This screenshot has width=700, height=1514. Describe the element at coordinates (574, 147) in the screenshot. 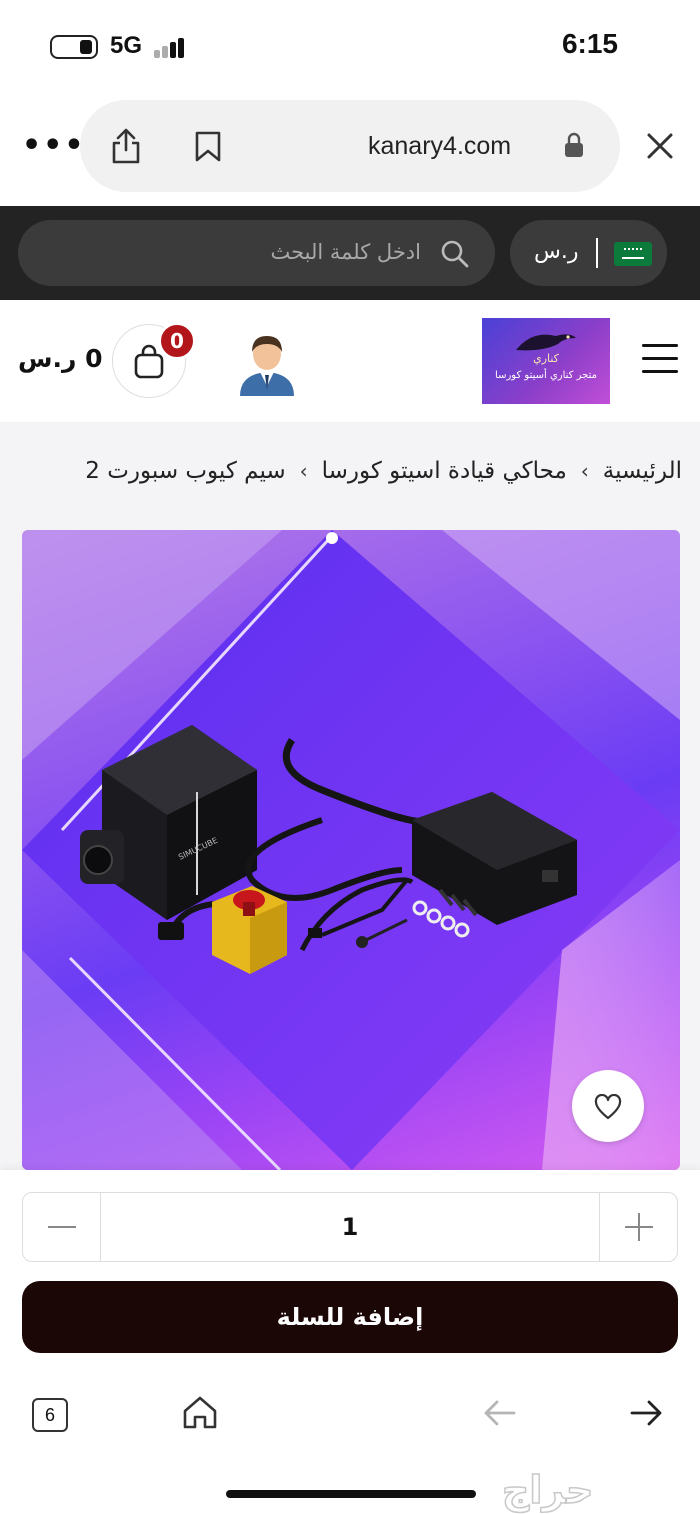

I see `lock-icon` at that location.